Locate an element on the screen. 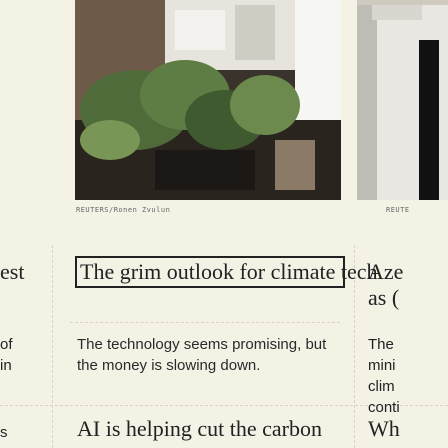 Image resolution: width=448 pixels, height=448 pixels. next-article-headline: AI is helping cut the carbon is located at coordinates (199, 429).